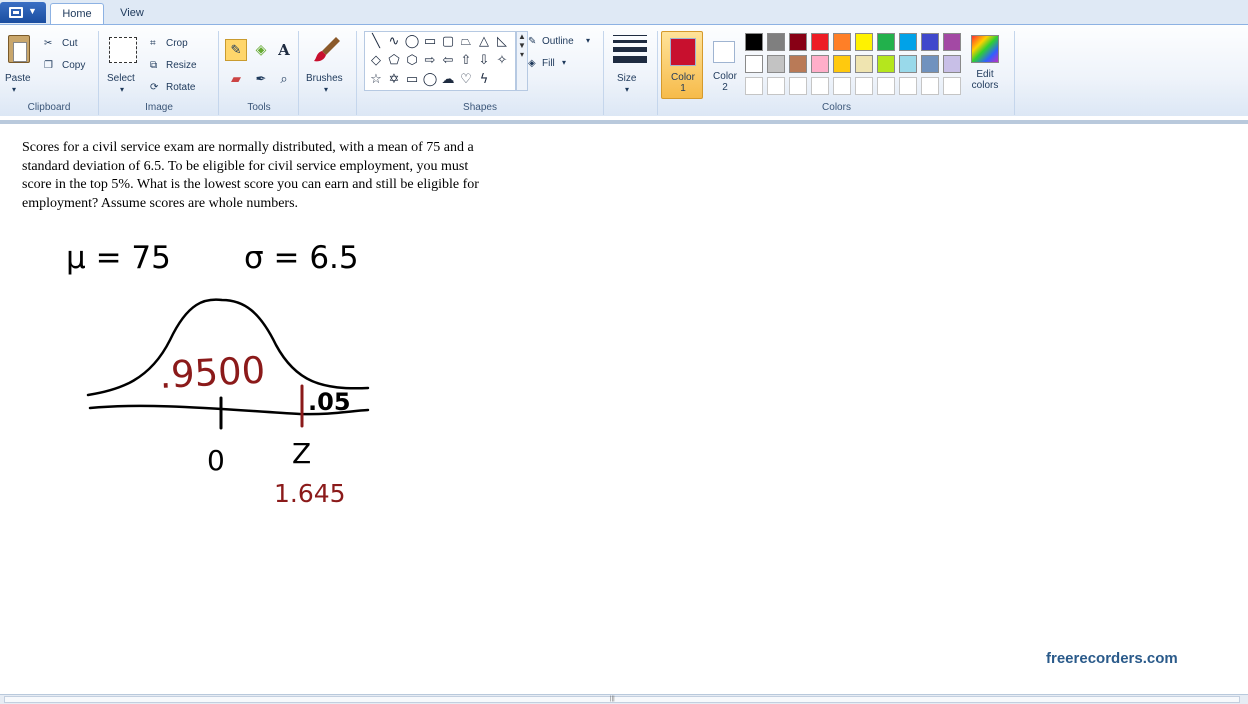 This screenshot has height=704, width=1248. What do you see at coordinates (216, 460) in the screenshot?
I see `zero-label: 0` at bounding box center [216, 460].